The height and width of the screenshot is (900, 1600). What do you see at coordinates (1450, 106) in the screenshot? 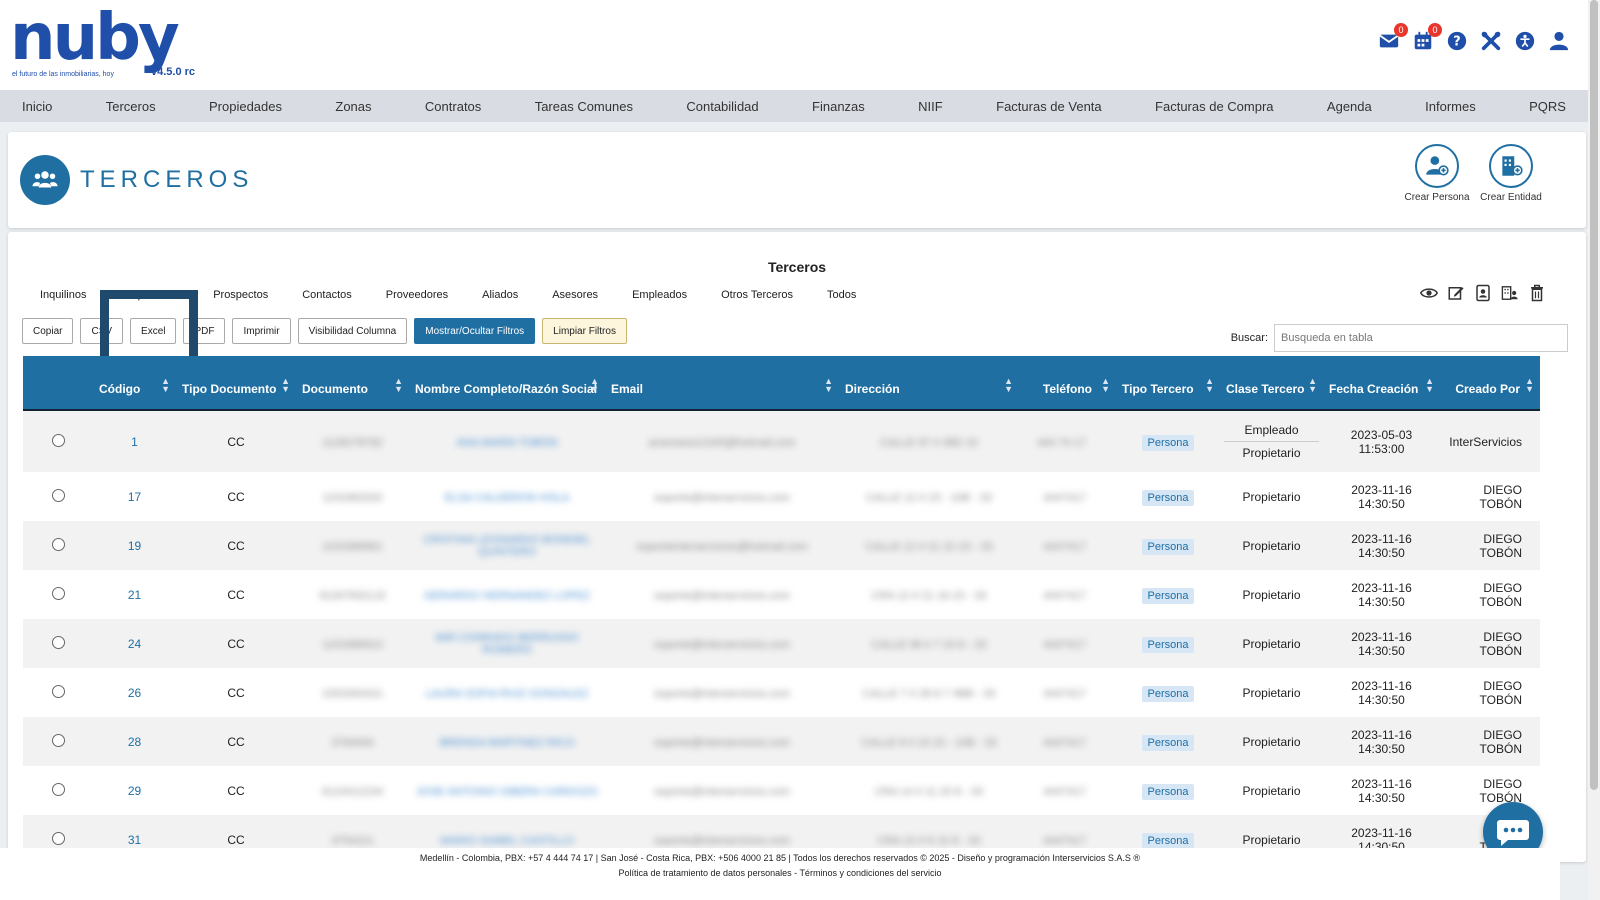
I see `nav-informes: Informes` at bounding box center [1450, 106].